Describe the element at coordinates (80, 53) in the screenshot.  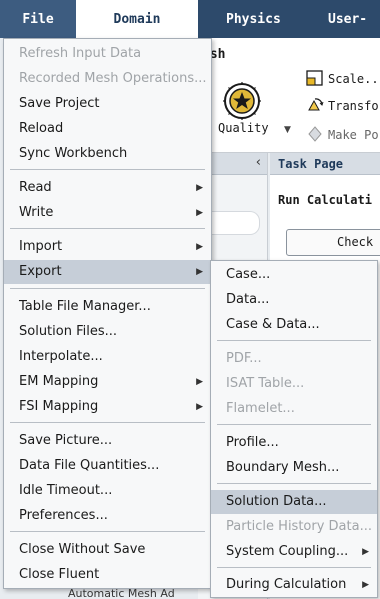
I see `menu-item-refresh-input-data: Refresh Input Data` at that location.